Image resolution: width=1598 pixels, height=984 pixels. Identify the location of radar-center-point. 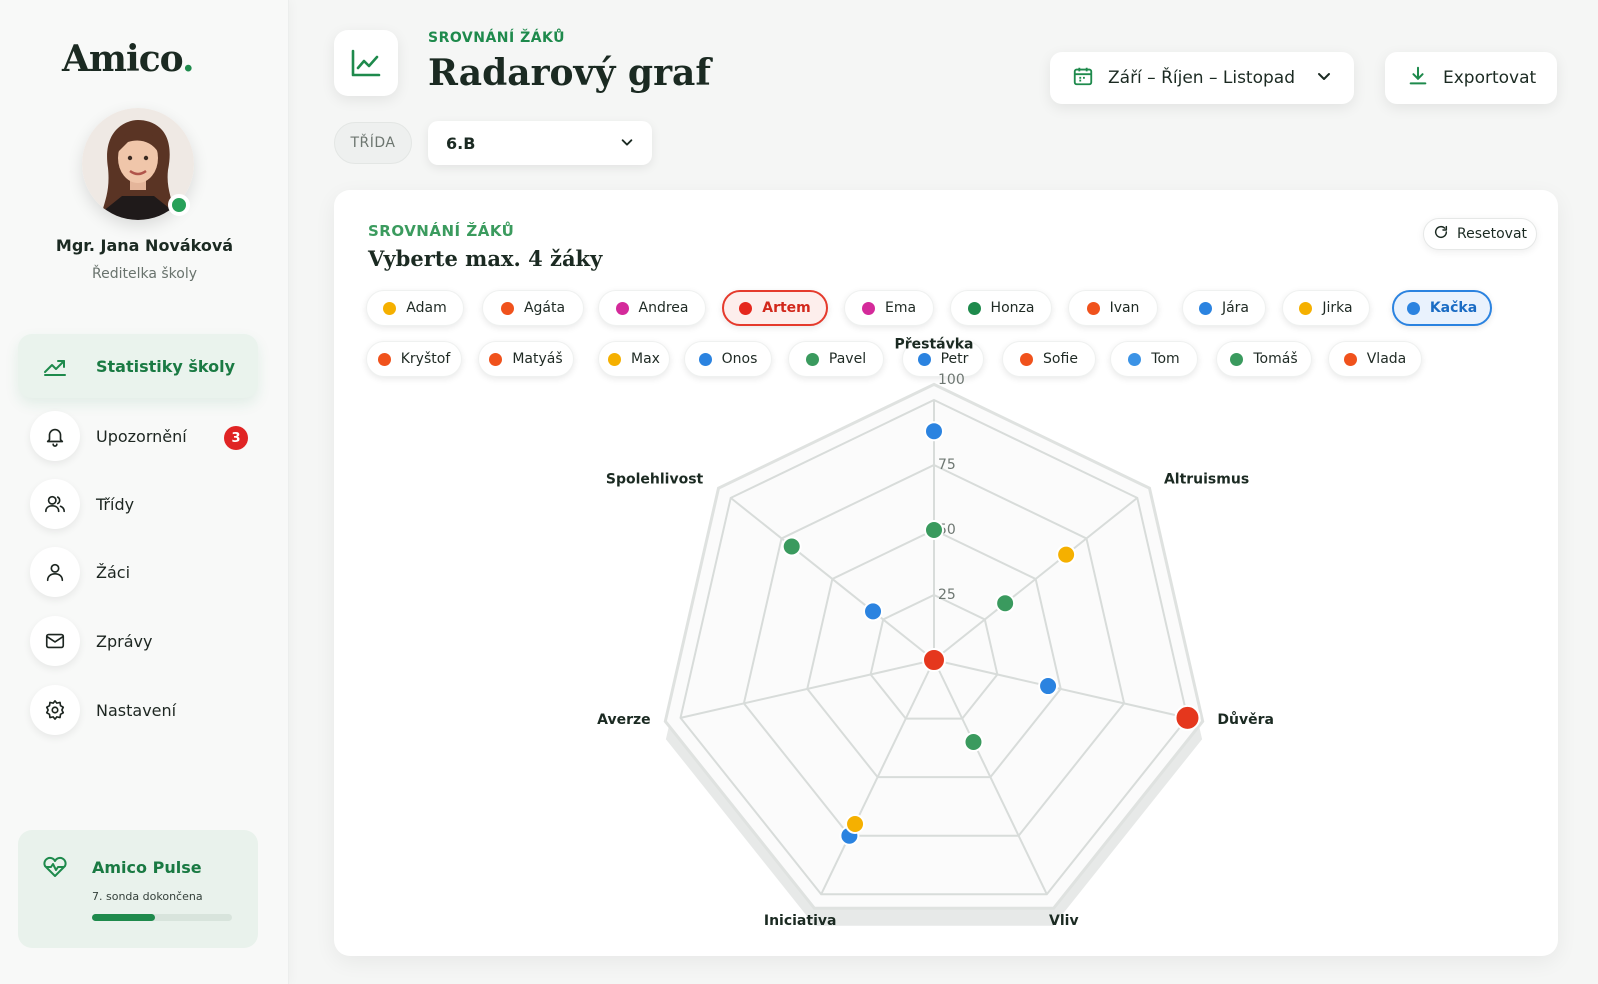
(934, 660).